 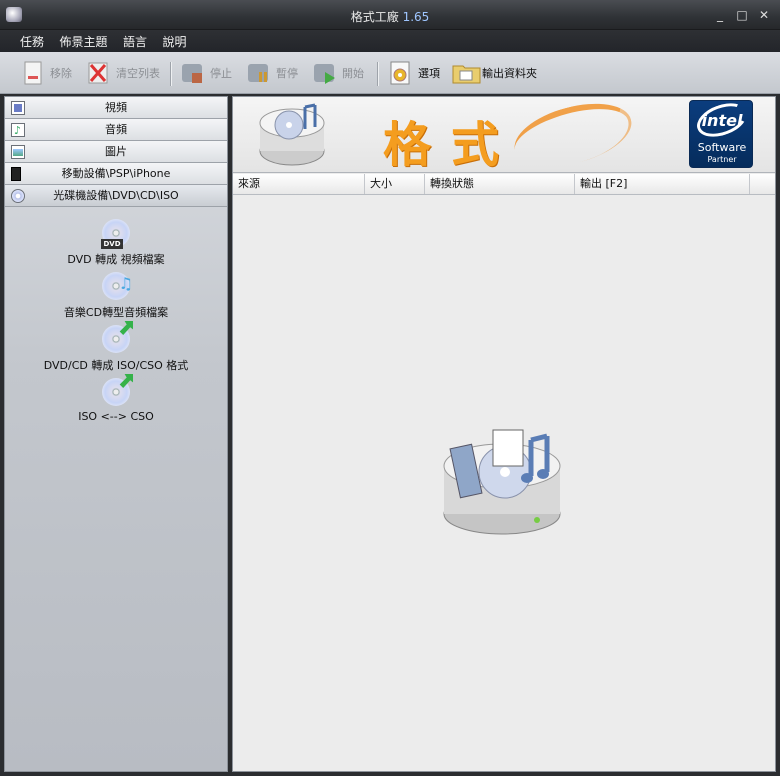 I want to click on menu-help: 說明, so click(x=175, y=41).